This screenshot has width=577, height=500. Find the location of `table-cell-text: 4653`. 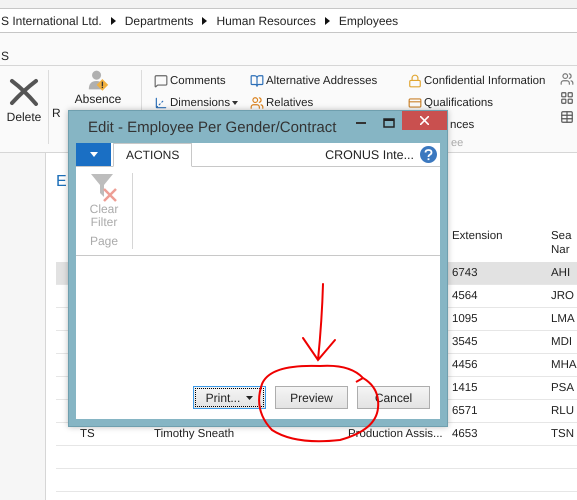

table-cell-text: 4653 is located at coordinates (465, 434).